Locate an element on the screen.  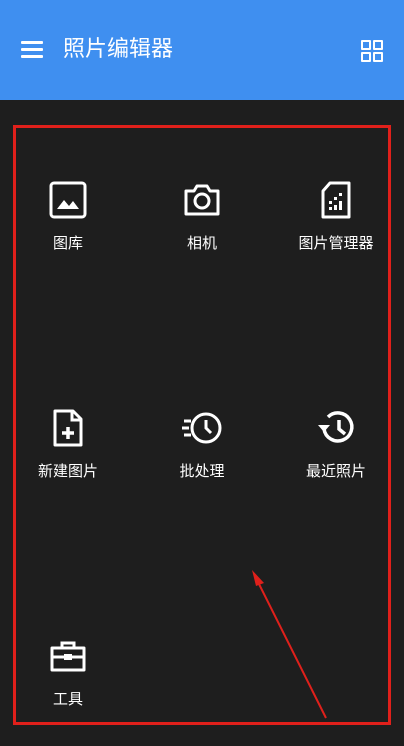
tile-label: 图片管理器 is located at coordinates (336, 243).